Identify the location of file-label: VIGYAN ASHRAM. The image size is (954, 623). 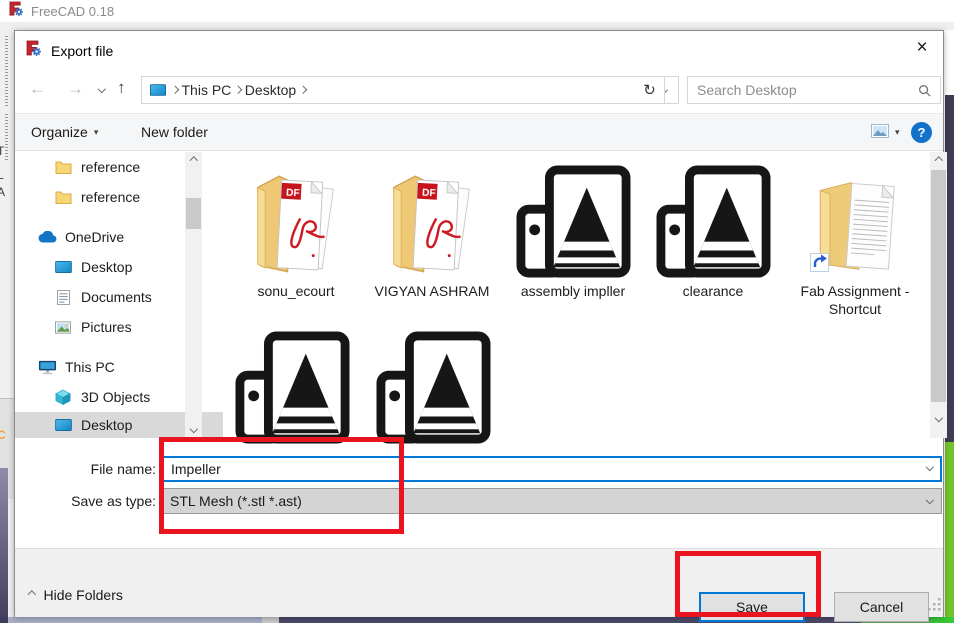
(432, 291).